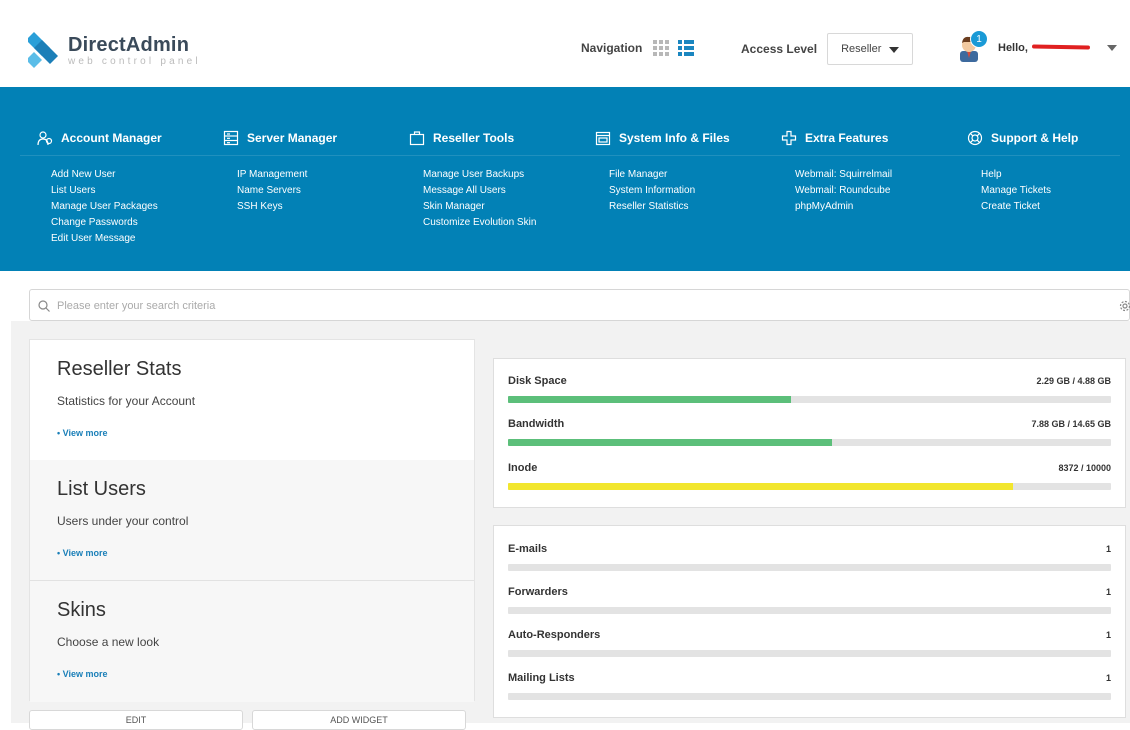  What do you see at coordinates (272, 207) in the screenshot?
I see `nav-link-ssh-keys: SSH Keys` at bounding box center [272, 207].